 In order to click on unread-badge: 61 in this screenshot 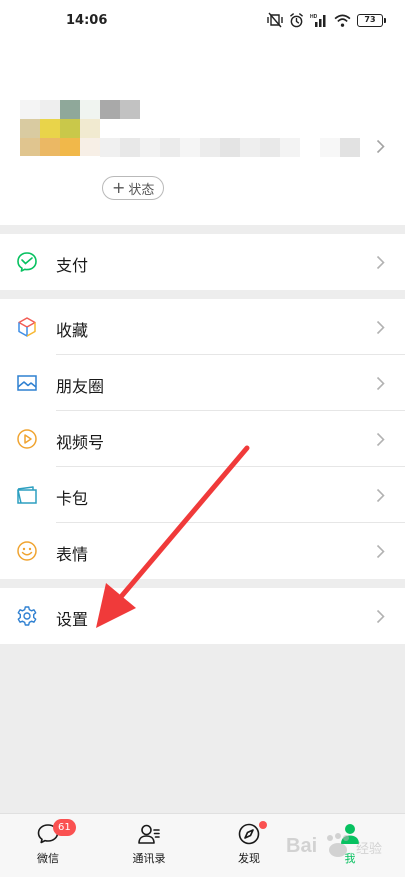, I will do `click(64, 827)`.